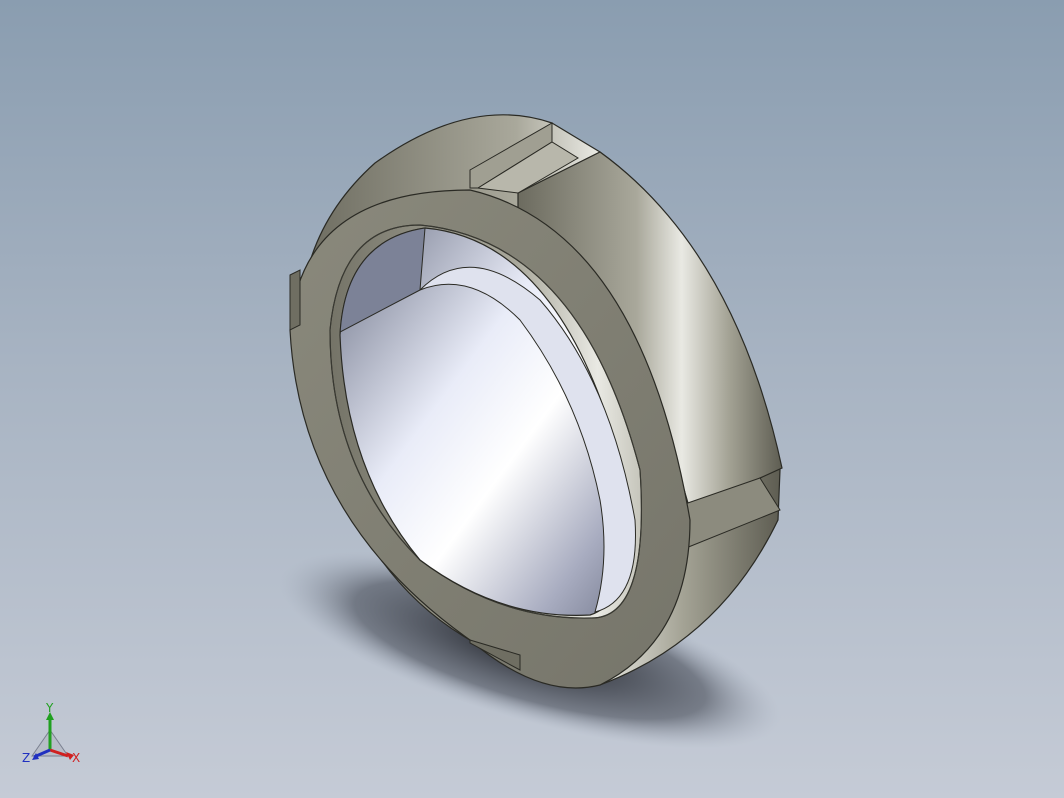 This screenshot has width=1064, height=798. I want to click on slot-left, so click(295, 300).